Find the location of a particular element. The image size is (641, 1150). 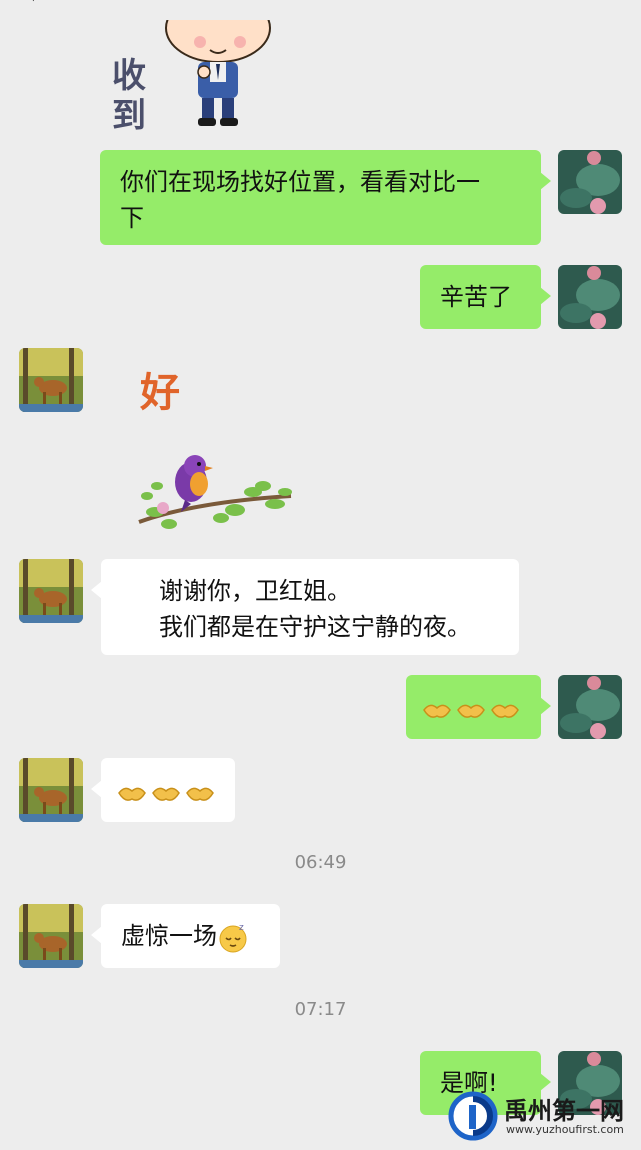

bird-sticker is located at coordinates (215, 493).